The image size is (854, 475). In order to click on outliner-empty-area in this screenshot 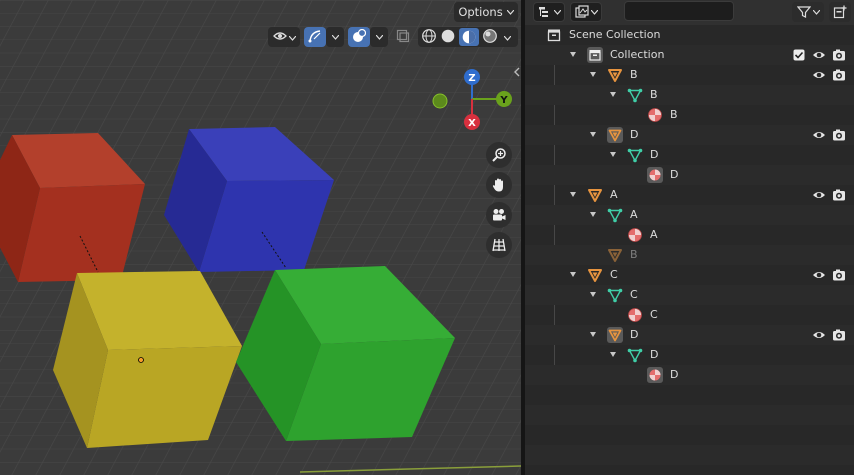, I will do `click(689, 425)`.